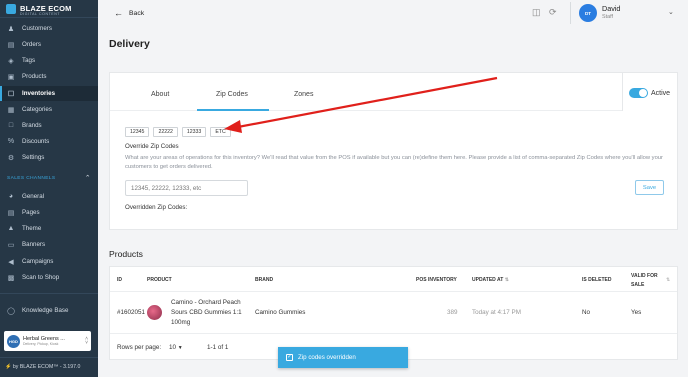  I want to click on cell-brand: Camino Gummies, so click(280, 312).